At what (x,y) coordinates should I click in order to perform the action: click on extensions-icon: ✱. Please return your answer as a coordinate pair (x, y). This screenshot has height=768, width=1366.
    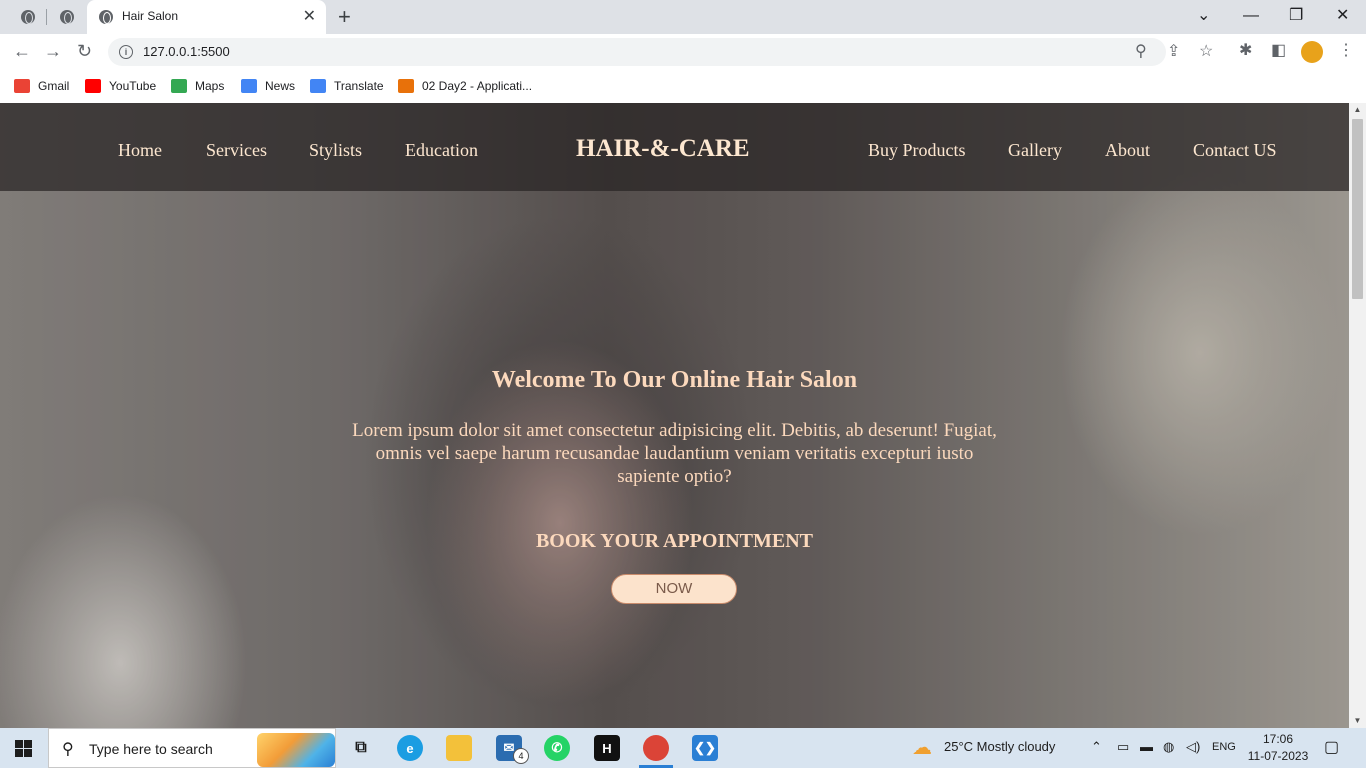
    Looking at the image, I should click on (1245, 51).